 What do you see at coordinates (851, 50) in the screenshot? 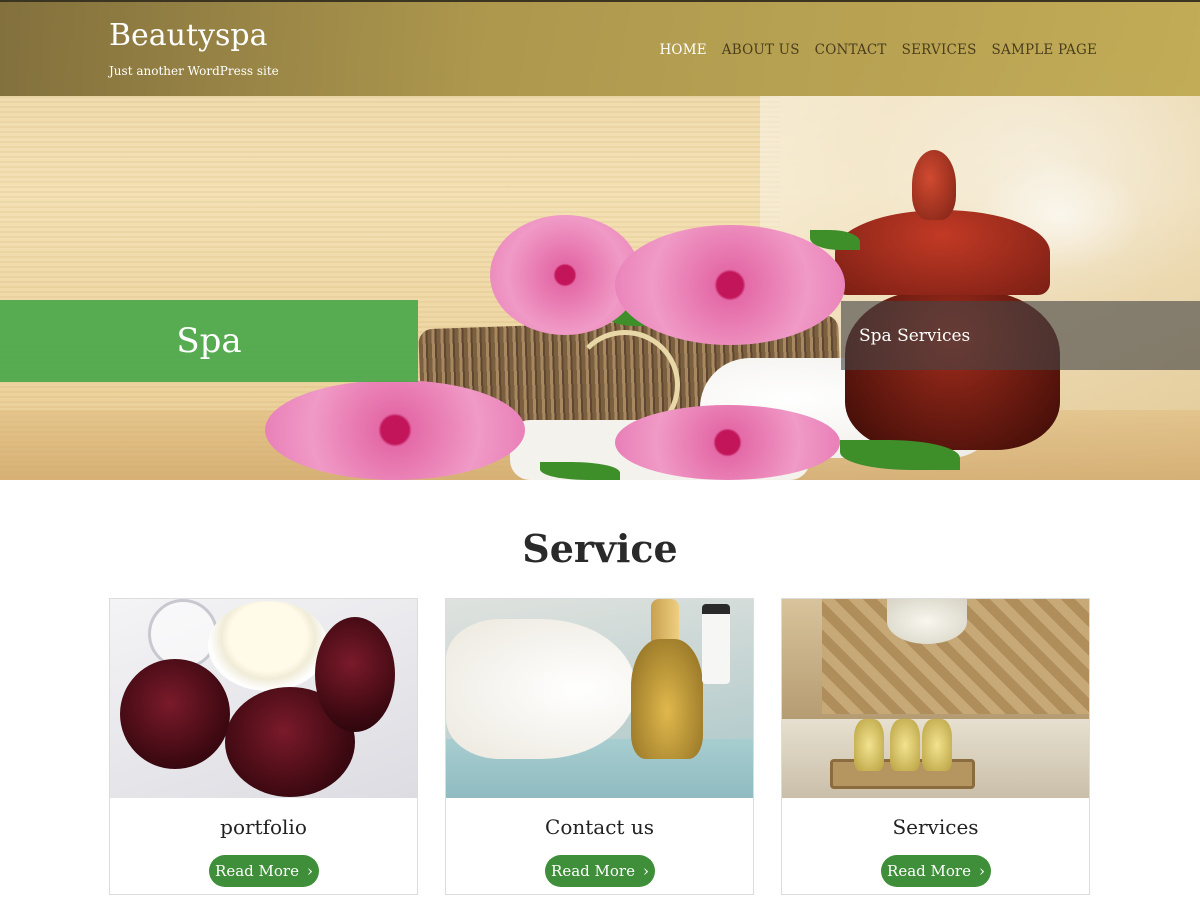
I see `nav-item-contact: CONTACT` at bounding box center [851, 50].